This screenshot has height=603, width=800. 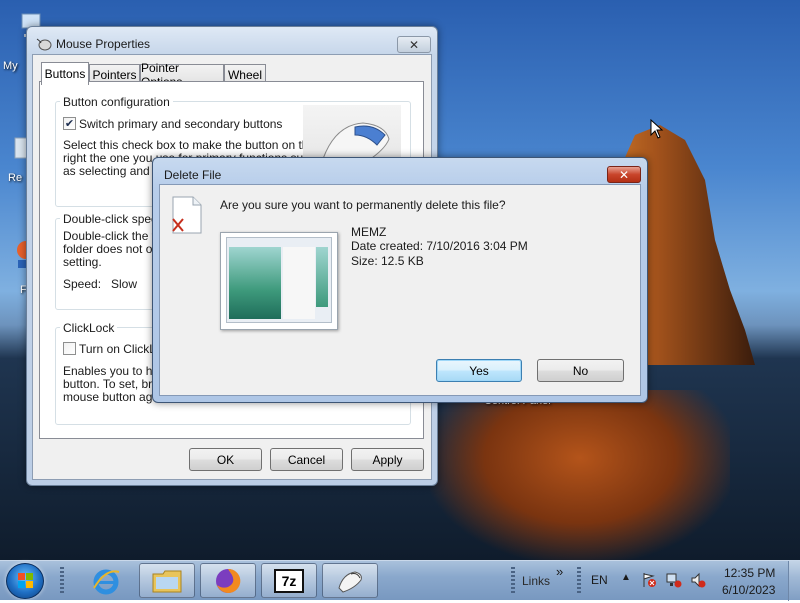 What do you see at coordinates (103, 44) in the screenshot?
I see `window-title: Mouse Properties` at bounding box center [103, 44].